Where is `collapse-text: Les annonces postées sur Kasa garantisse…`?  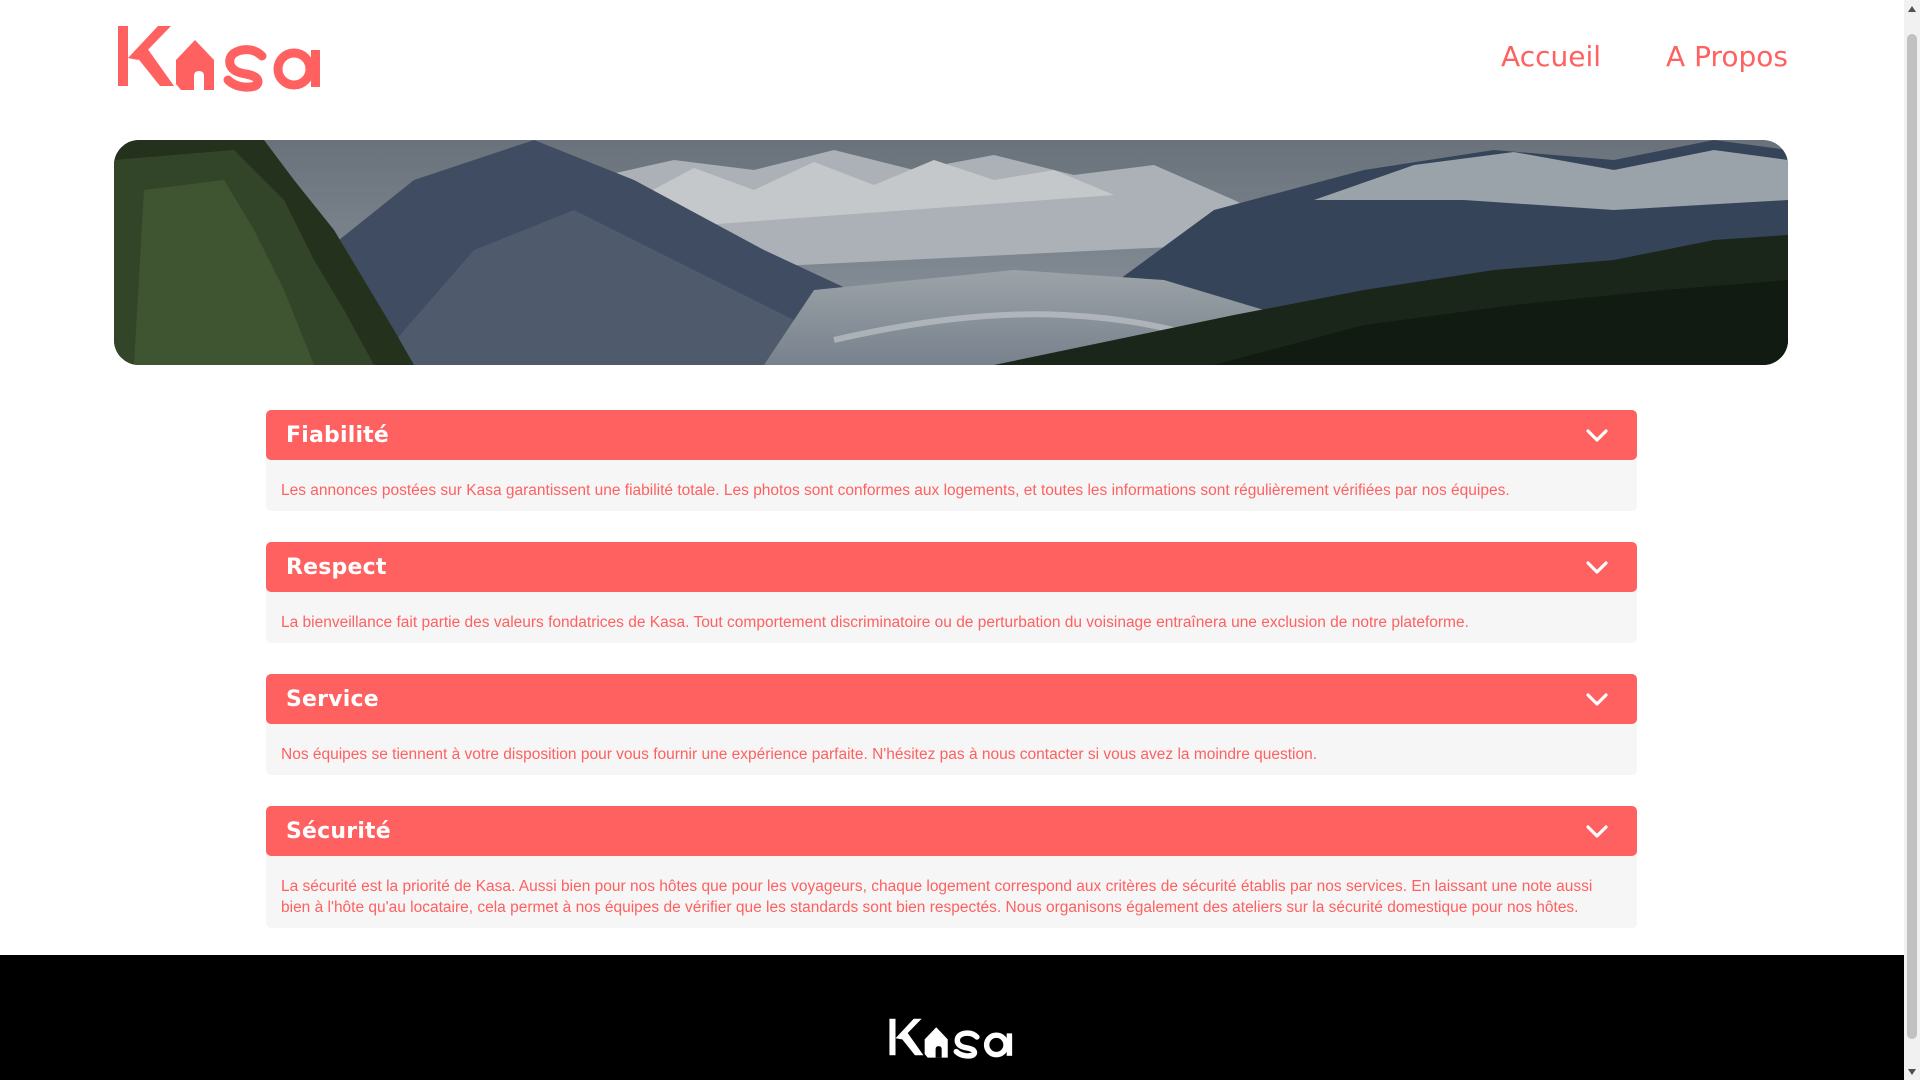 collapse-text: Les annonces postées sur Kasa garantisse… is located at coordinates (895, 490).